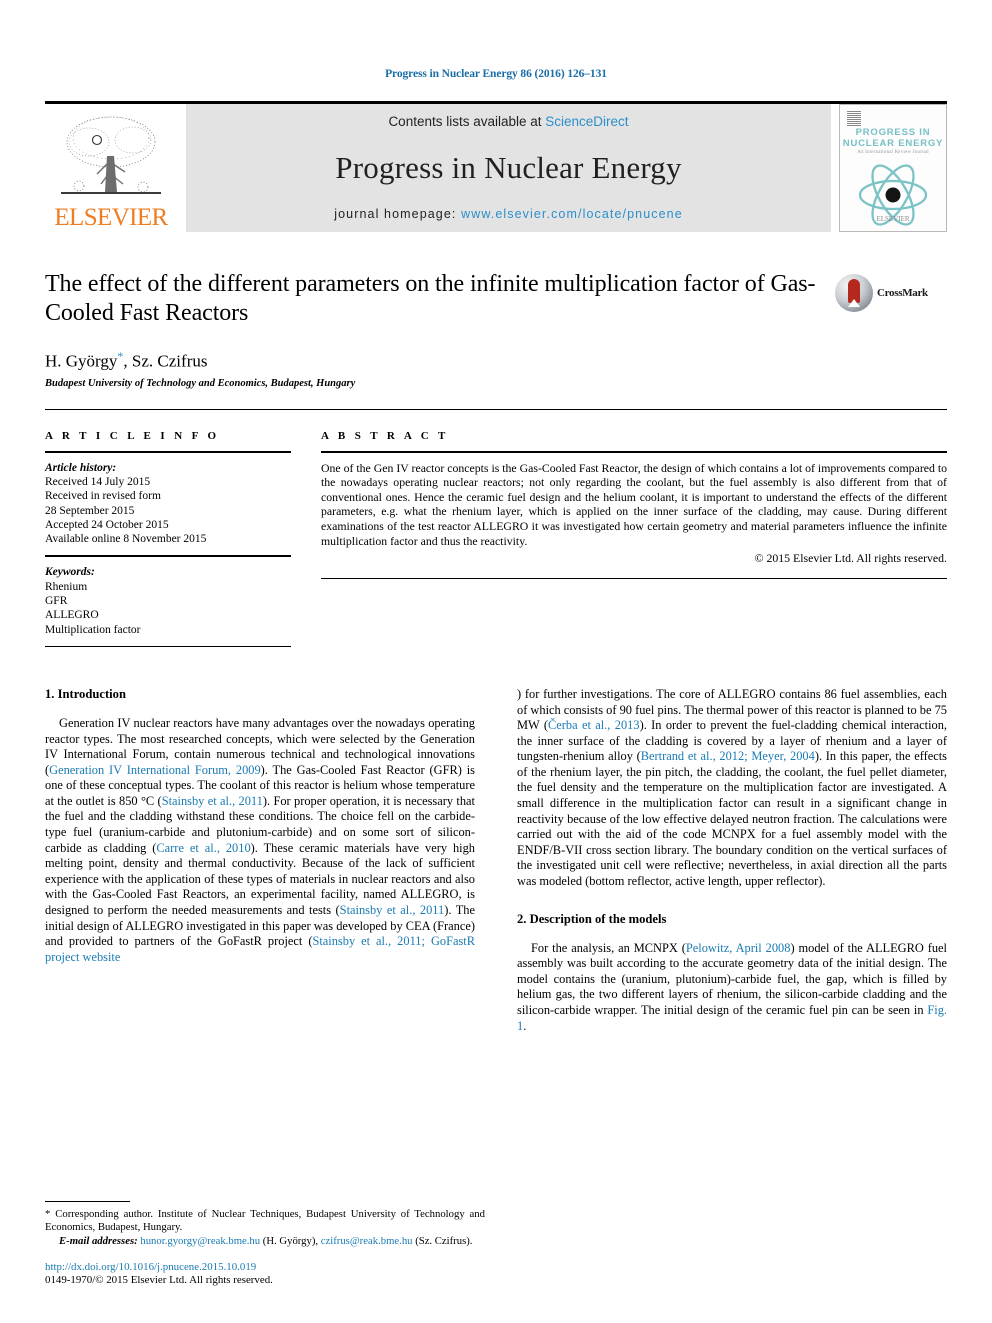  Describe the element at coordinates (56, 601) in the screenshot. I see `keyword-item: GFR` at that location.